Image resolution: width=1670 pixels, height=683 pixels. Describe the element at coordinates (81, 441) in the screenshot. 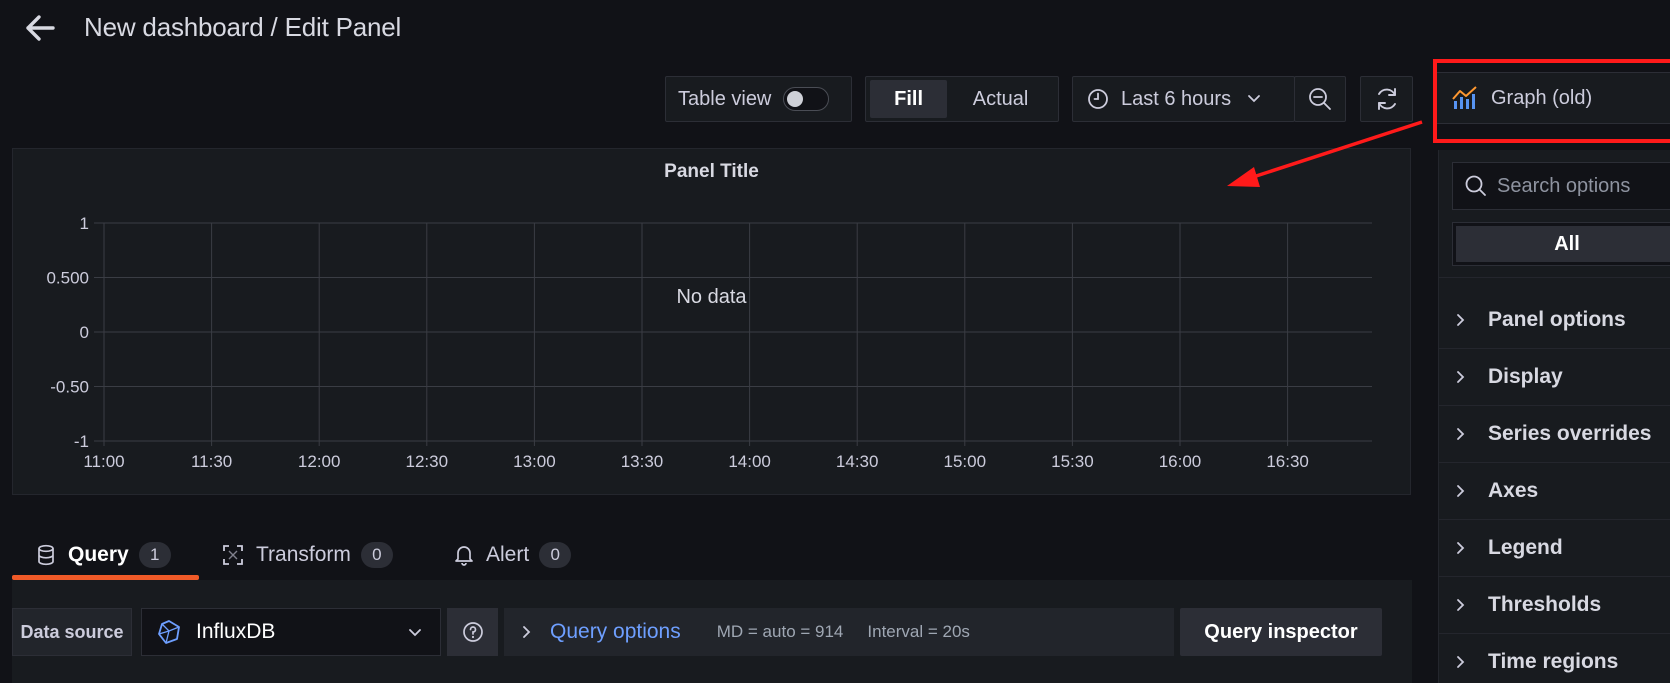

I see `y-tick-label: -1` at that location.